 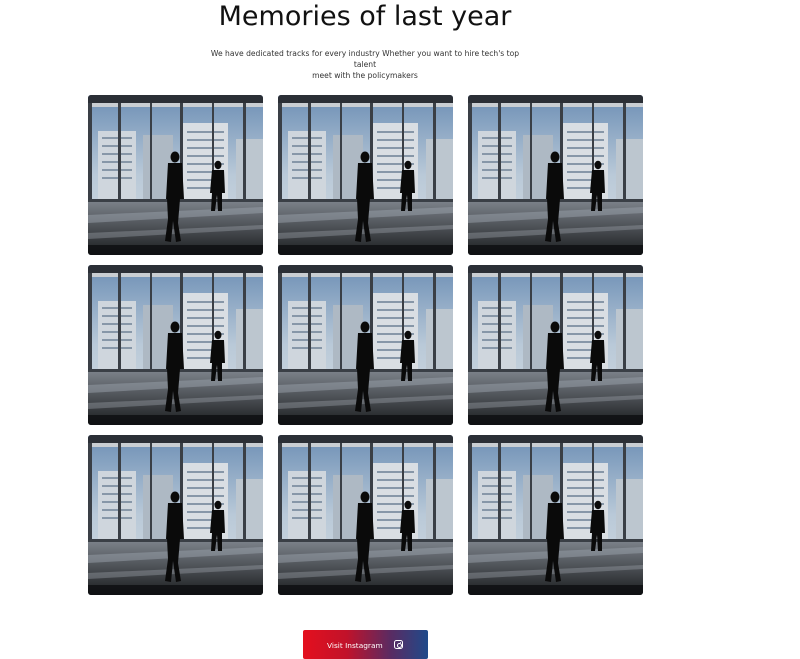 What do you see at coordinates (398, 644) in the screenshot?
I see `instagram-icon` at bounding box center [398, 644].